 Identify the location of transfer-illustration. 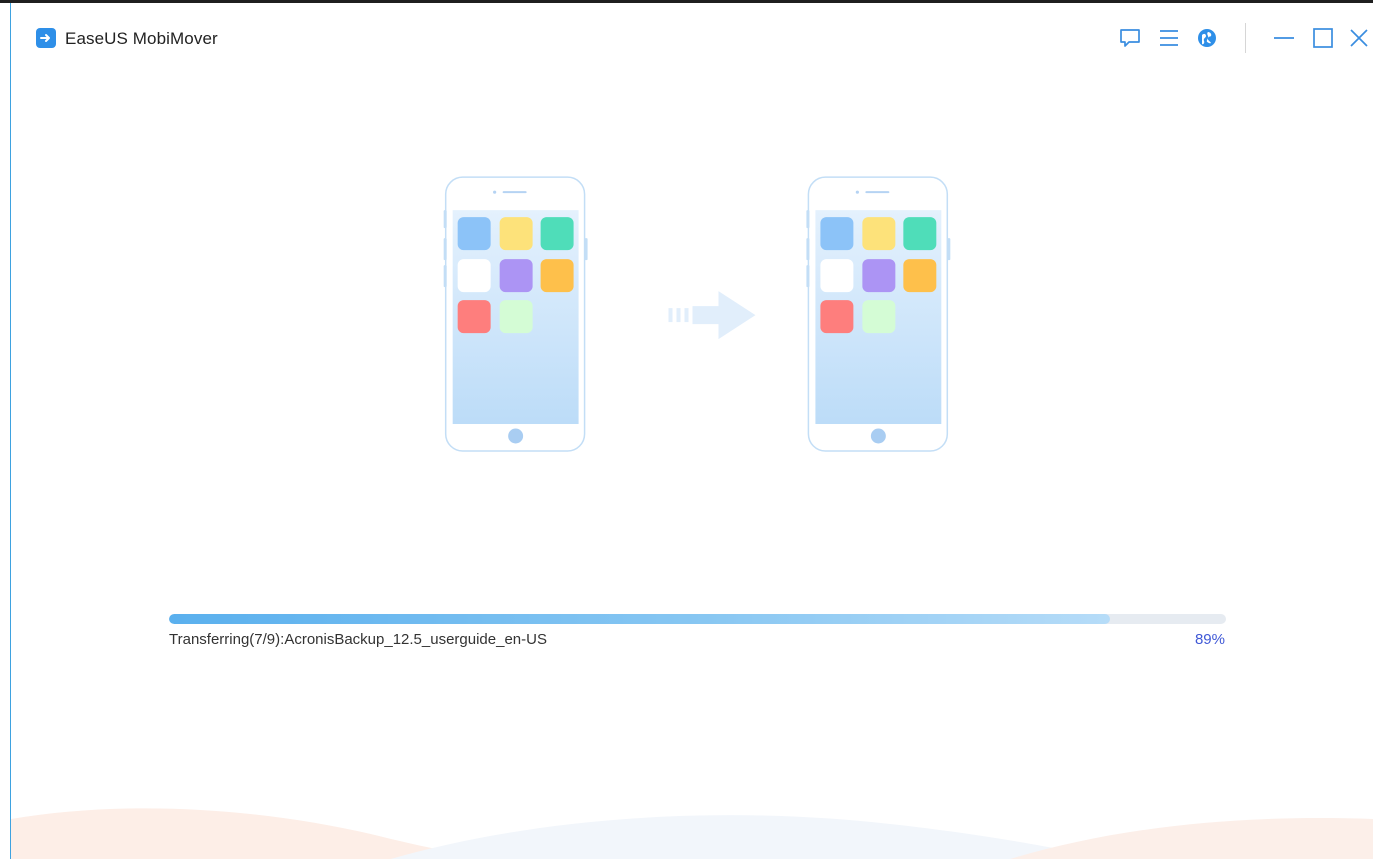
(697, 314).